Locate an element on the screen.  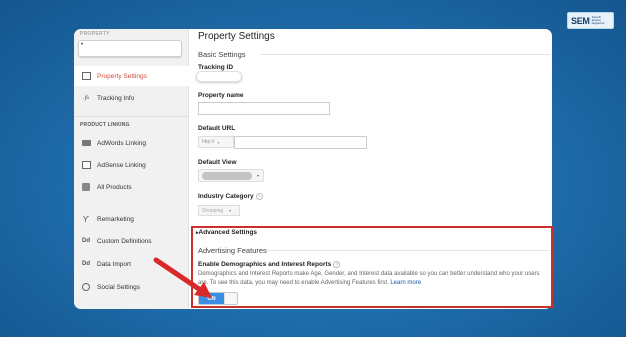
default-url-input is located at coordinates (300, 142).